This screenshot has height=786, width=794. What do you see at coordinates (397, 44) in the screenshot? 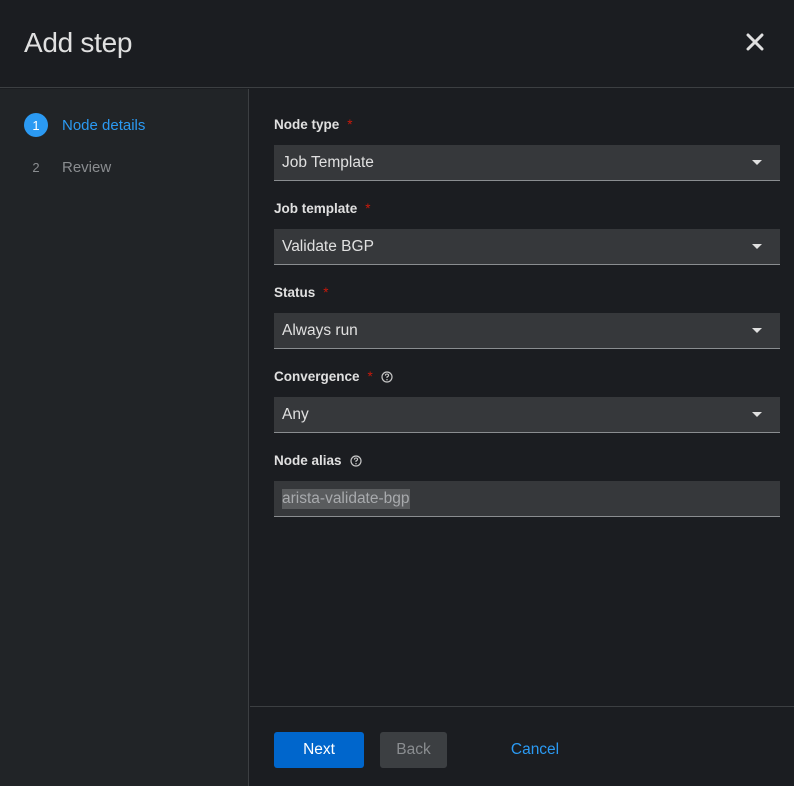
I see `modal-header: Add step` at bounding box center [397, 44].